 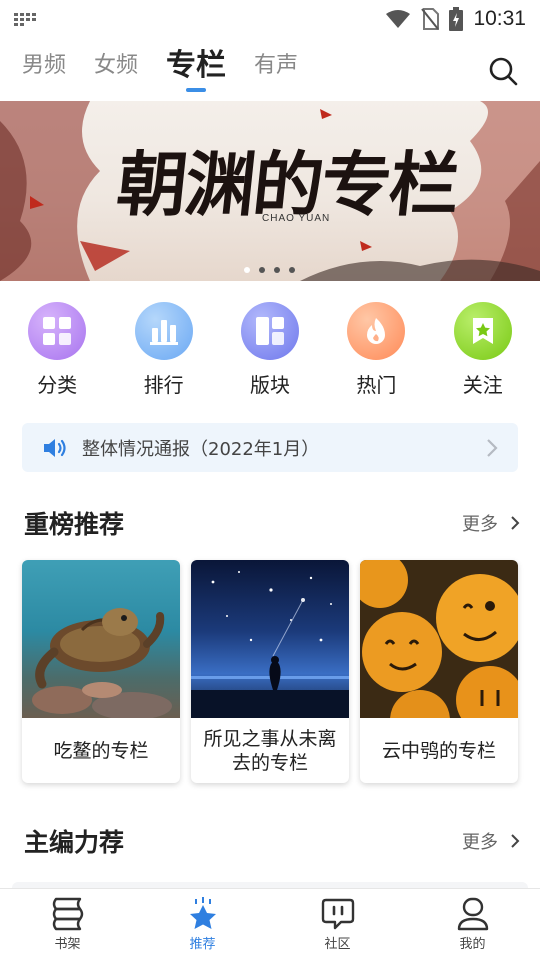 What do you see at coordinates (57, 385) in the screenshot?
I see `menu-item-label: 分类` at bounding box center [57, 385].